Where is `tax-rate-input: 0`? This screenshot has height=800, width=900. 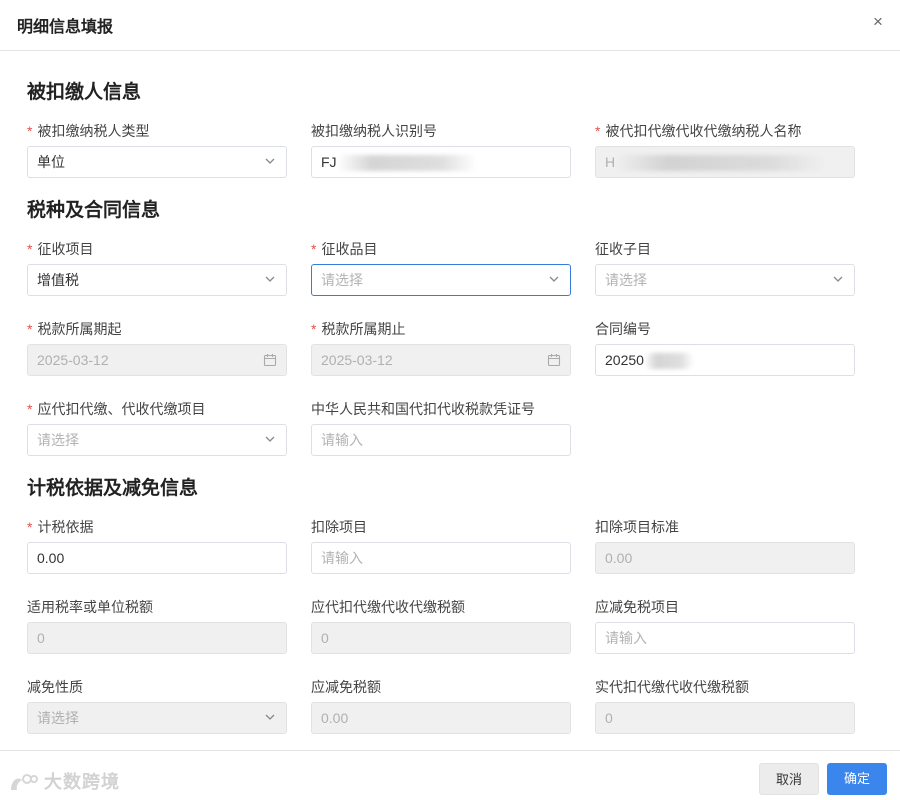 tax-rate-input: 0 is located at coordinates (157, 638).